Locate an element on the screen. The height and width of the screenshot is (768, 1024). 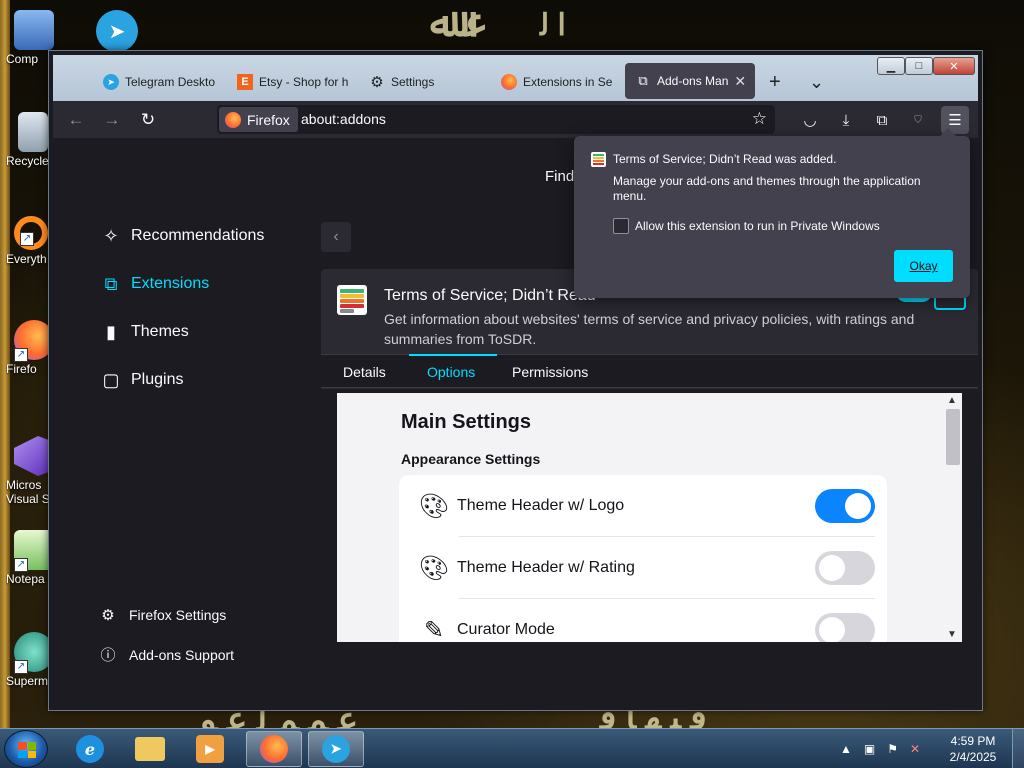
network-icon: ▣ is located at coordinates (869, 749).